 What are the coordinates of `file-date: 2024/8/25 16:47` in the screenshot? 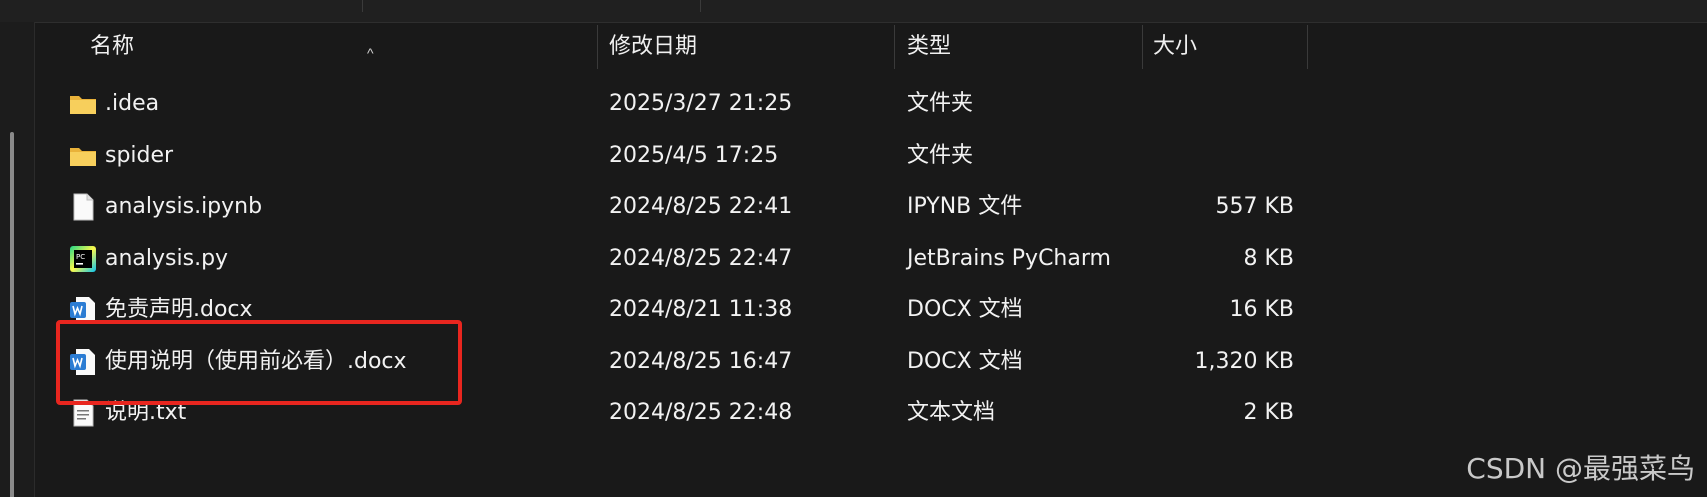 It's located at (701, 361).